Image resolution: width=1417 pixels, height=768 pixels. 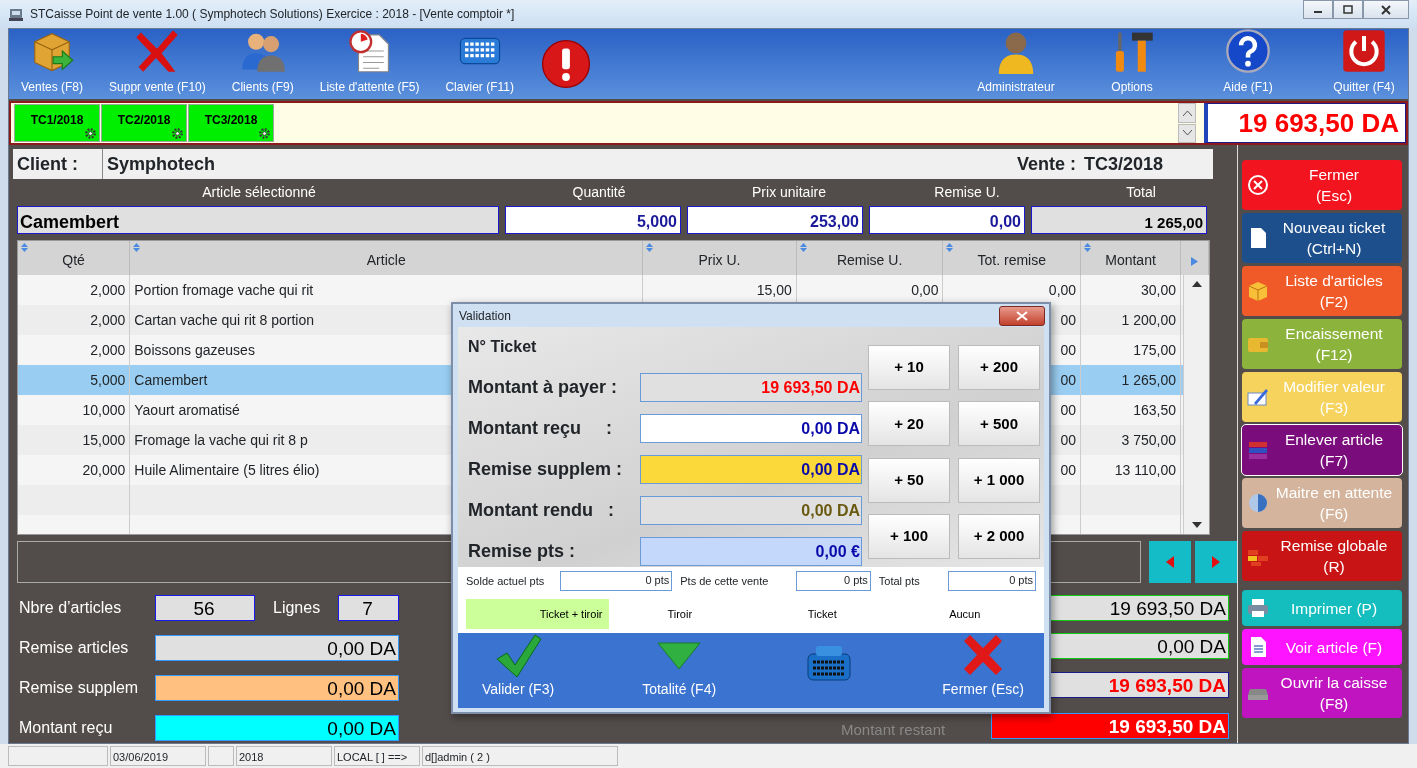 What do you see at coordinates (1197, 284) in the screenshot?
I see `scroll-up-icon` at bounding box center [1197, 284].